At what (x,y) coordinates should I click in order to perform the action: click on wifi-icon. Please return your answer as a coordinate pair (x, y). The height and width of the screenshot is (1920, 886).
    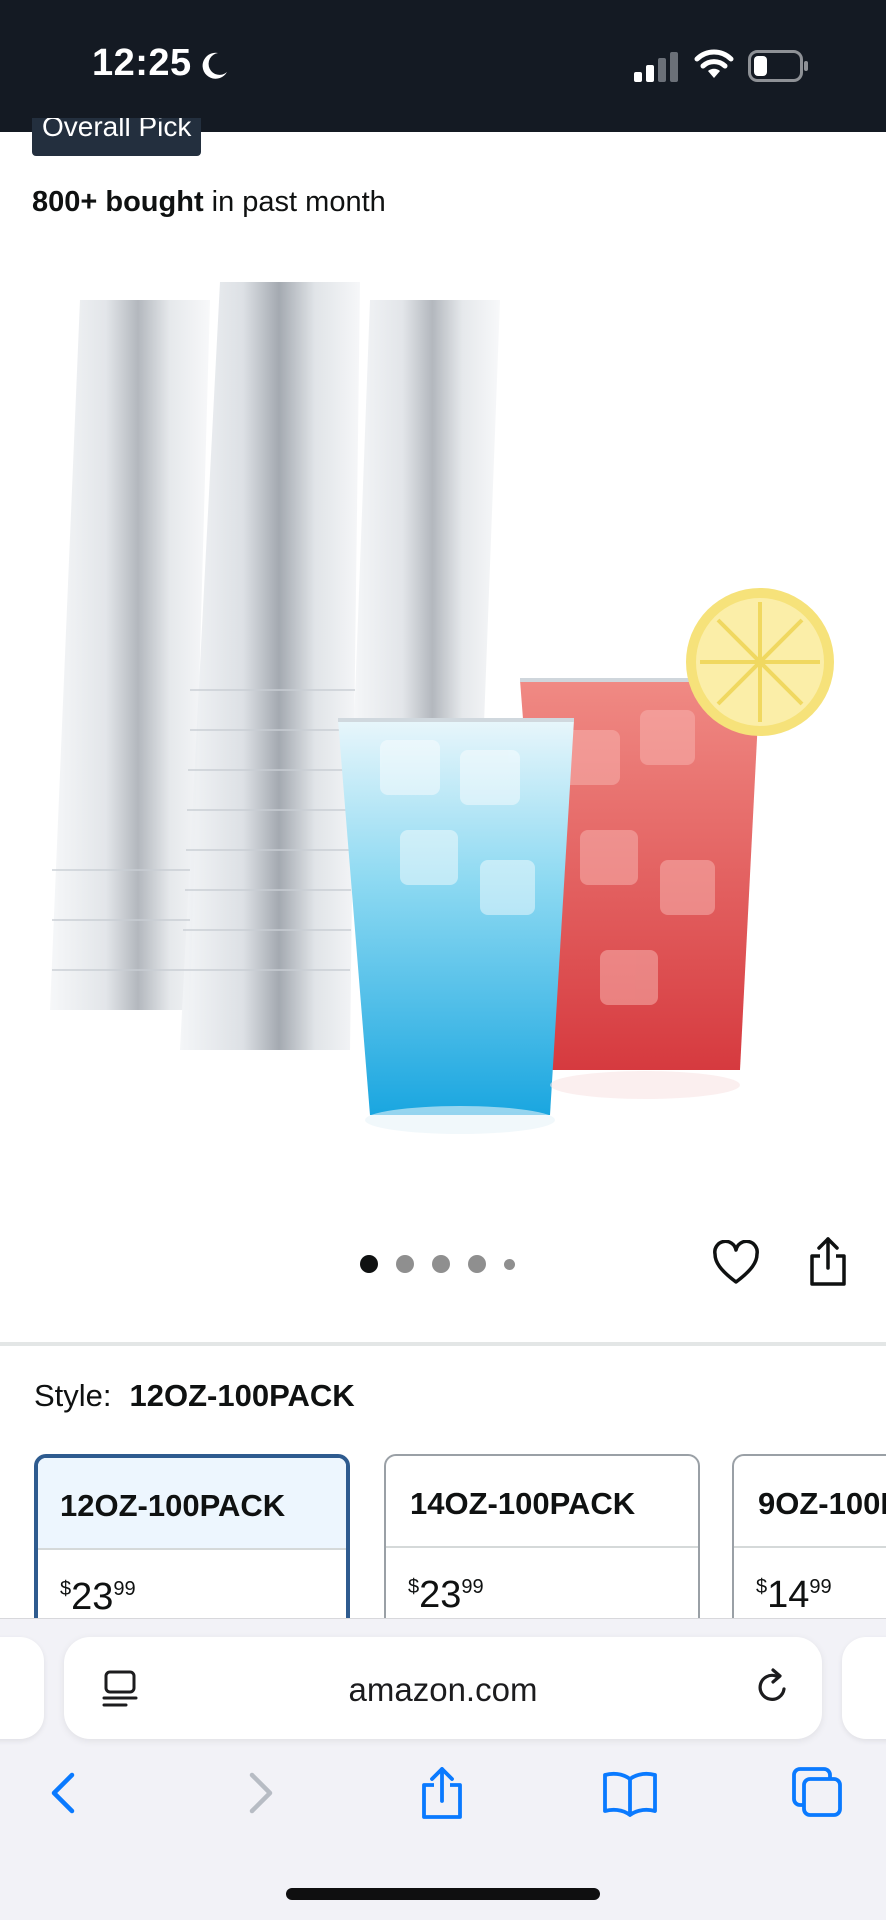
    Looking at the image, I should click on (714, 63).